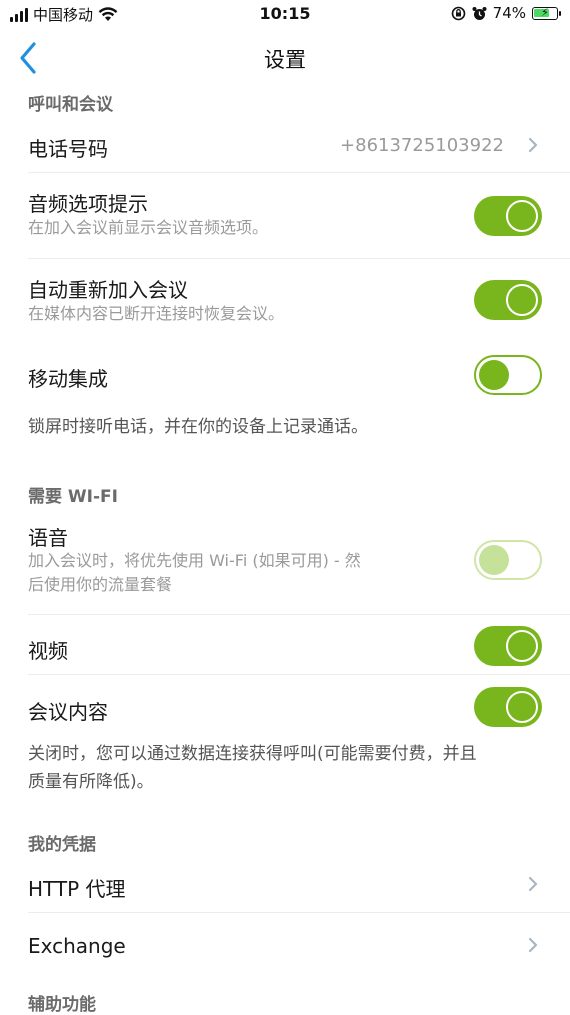 Image resolution: width=570 pixels, height=1015 pixels. What do you see at coordinates (91, 782) in the screenshot?
I see `wifi-note-line2: 质量有所降低)。` at bounding box center [91, 782].